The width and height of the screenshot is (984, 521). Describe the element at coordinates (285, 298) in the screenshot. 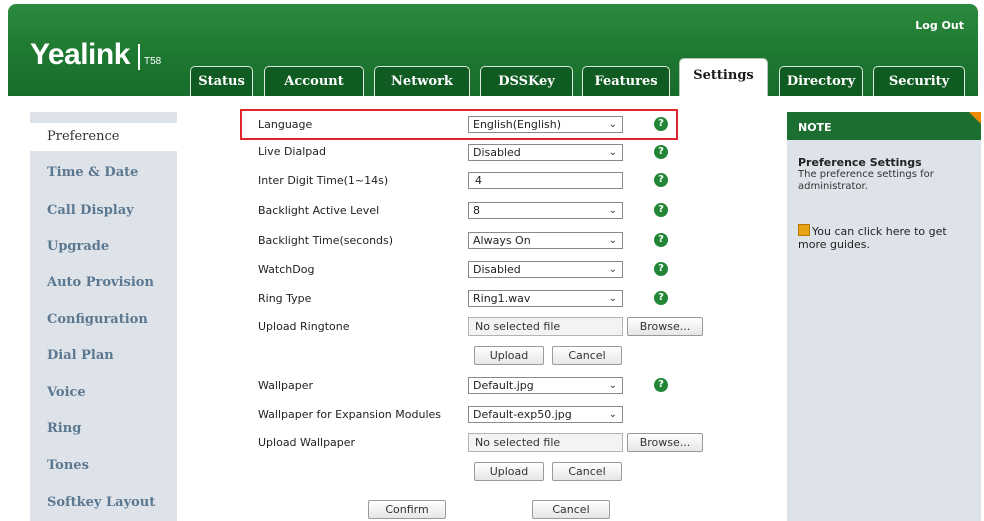

I see `ring-type-label: Ring Type` at that location.